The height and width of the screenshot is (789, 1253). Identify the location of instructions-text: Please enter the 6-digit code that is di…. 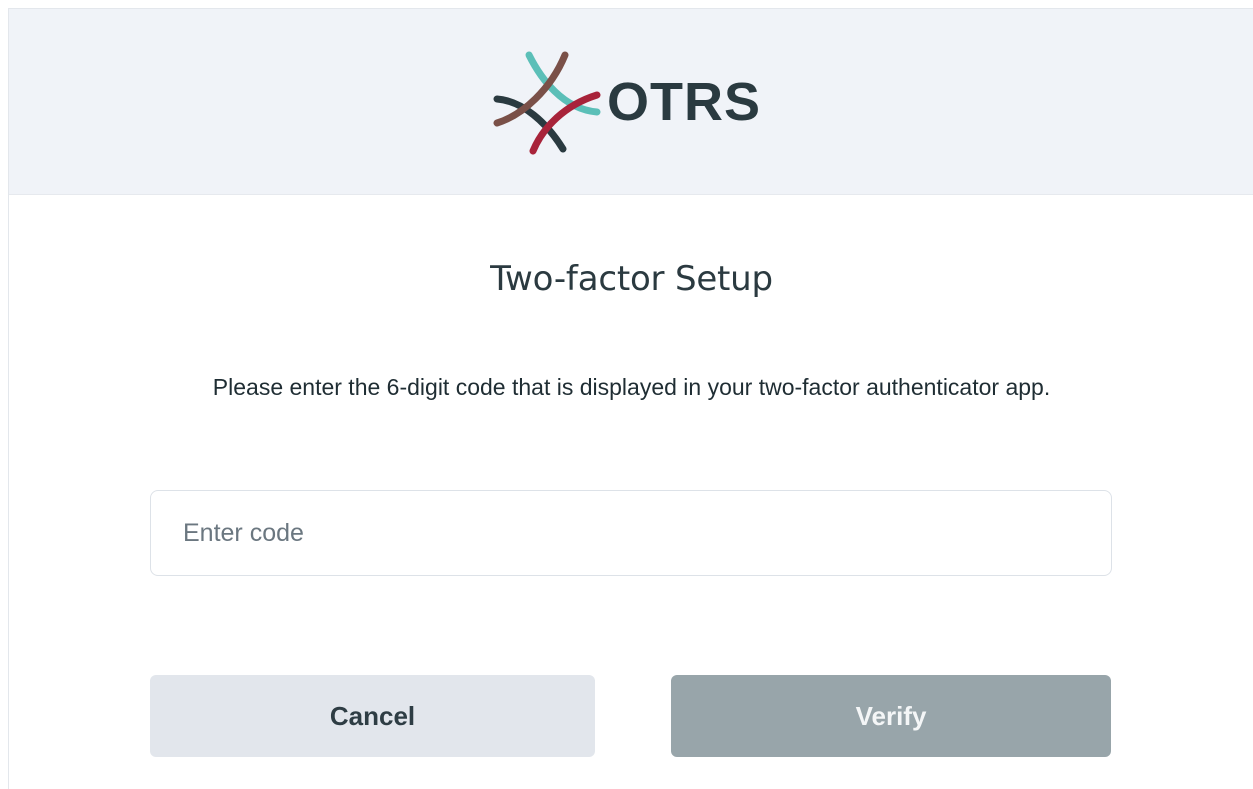
(631, 387).